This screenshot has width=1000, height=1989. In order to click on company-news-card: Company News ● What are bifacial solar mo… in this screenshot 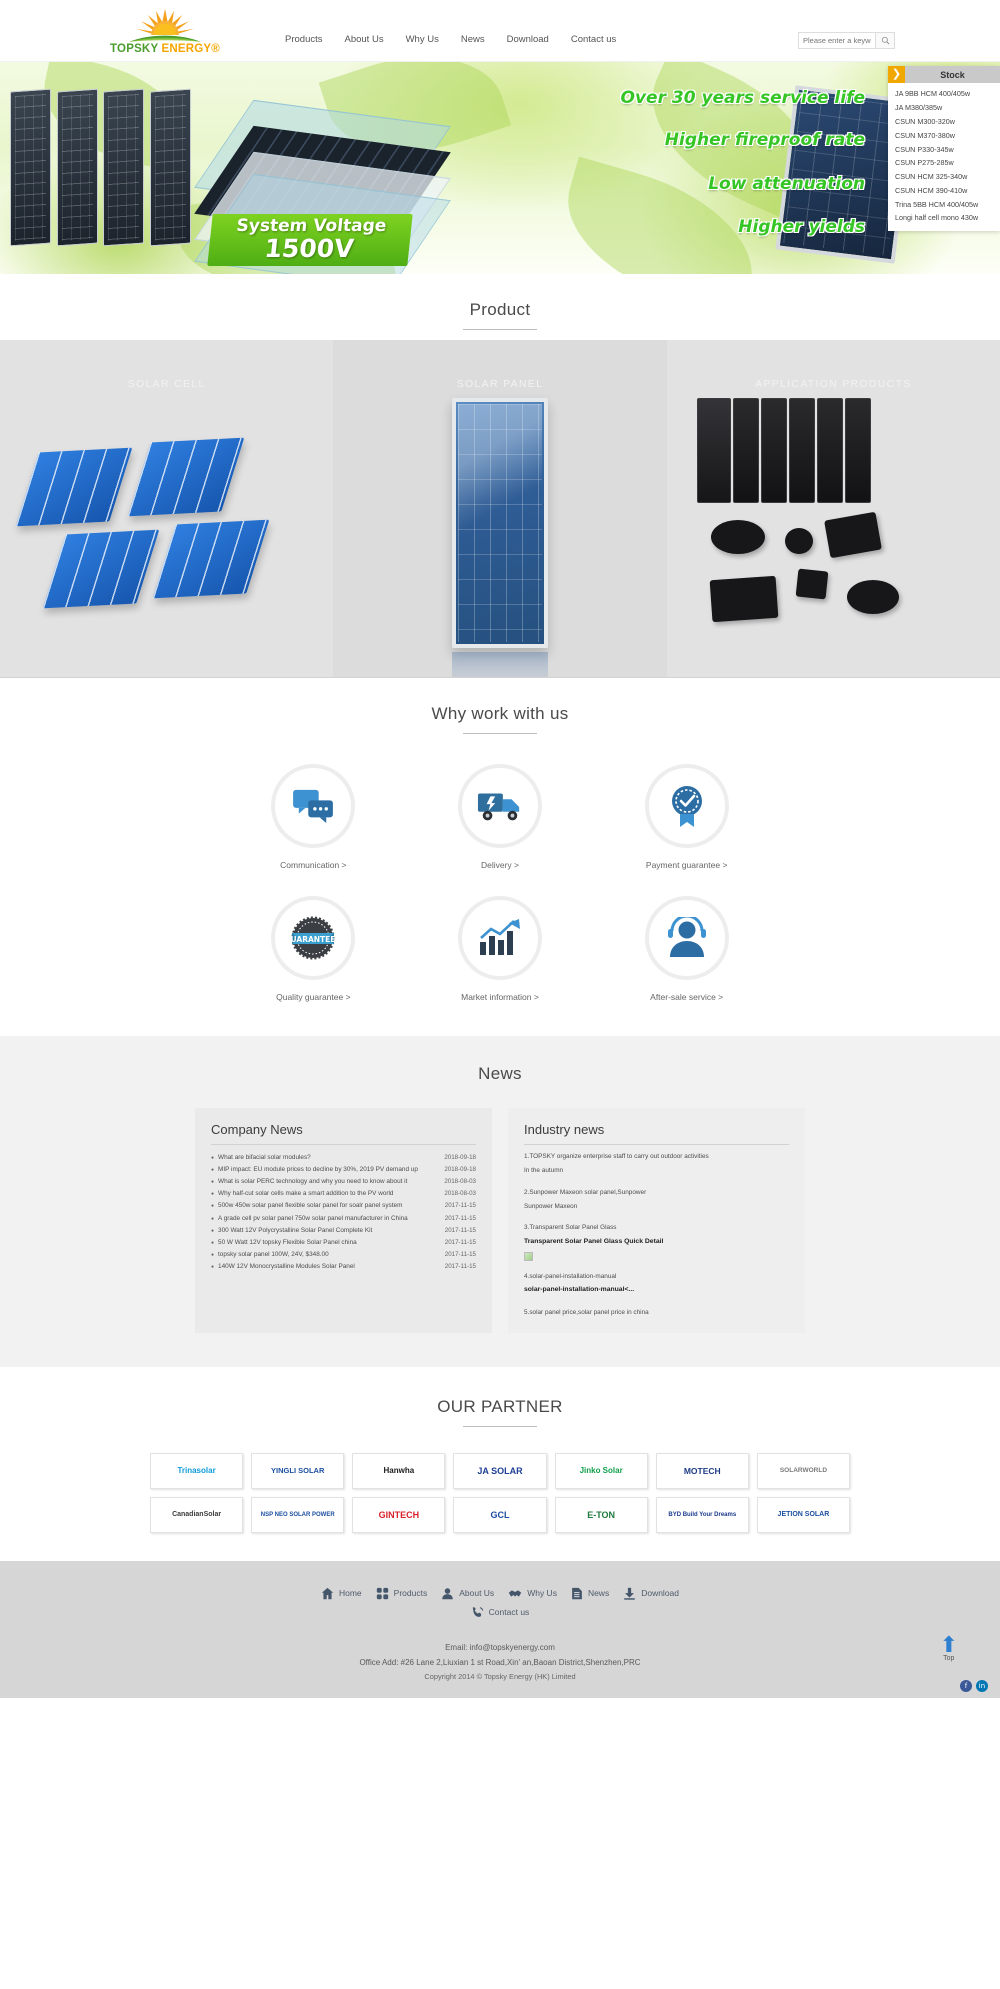, I will do `click(343, 1220)`.